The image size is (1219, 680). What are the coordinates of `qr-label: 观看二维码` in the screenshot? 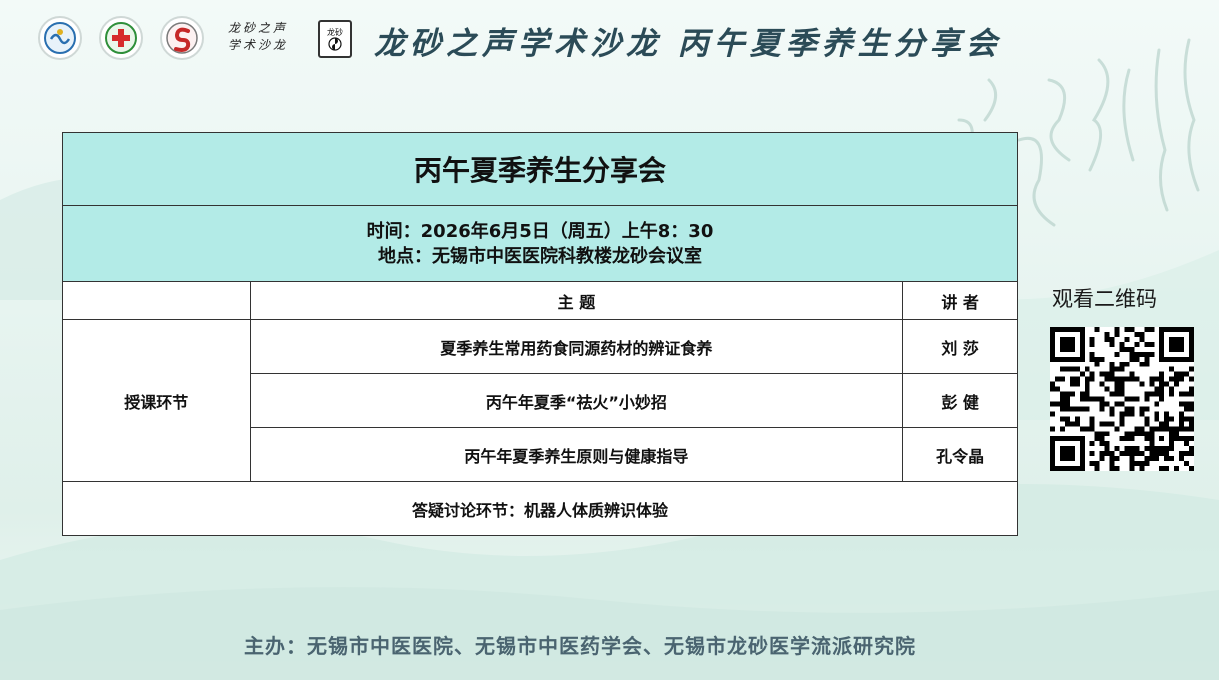 It's located at (1104, 299).